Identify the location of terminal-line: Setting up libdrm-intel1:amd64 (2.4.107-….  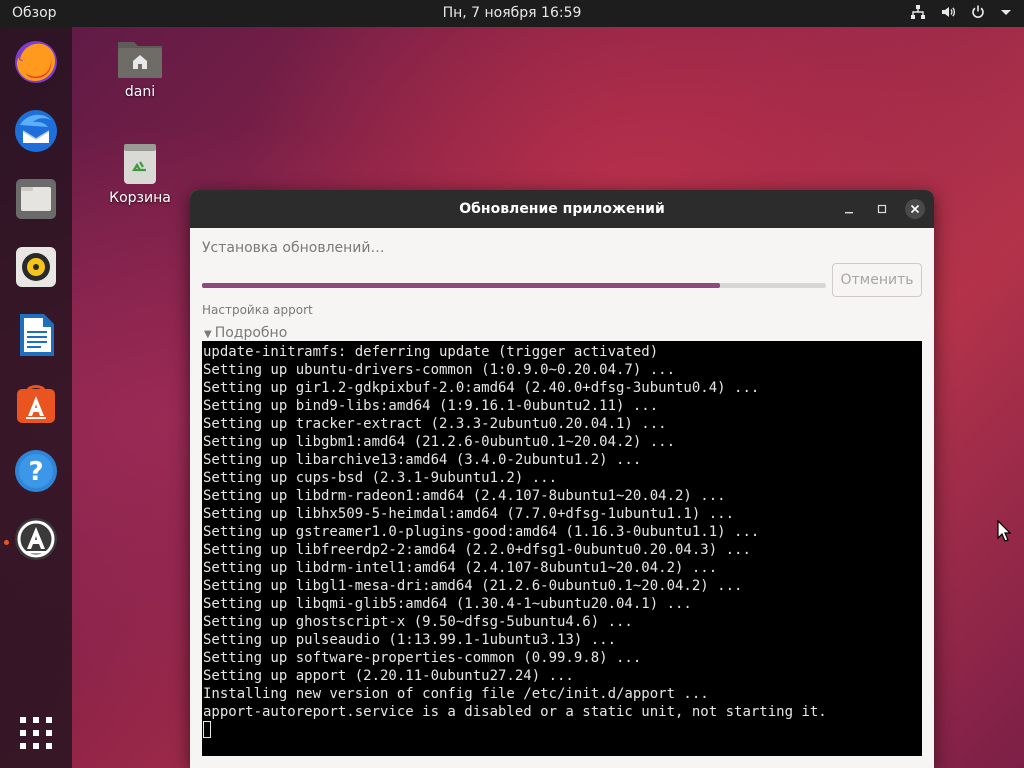
(460, 568).